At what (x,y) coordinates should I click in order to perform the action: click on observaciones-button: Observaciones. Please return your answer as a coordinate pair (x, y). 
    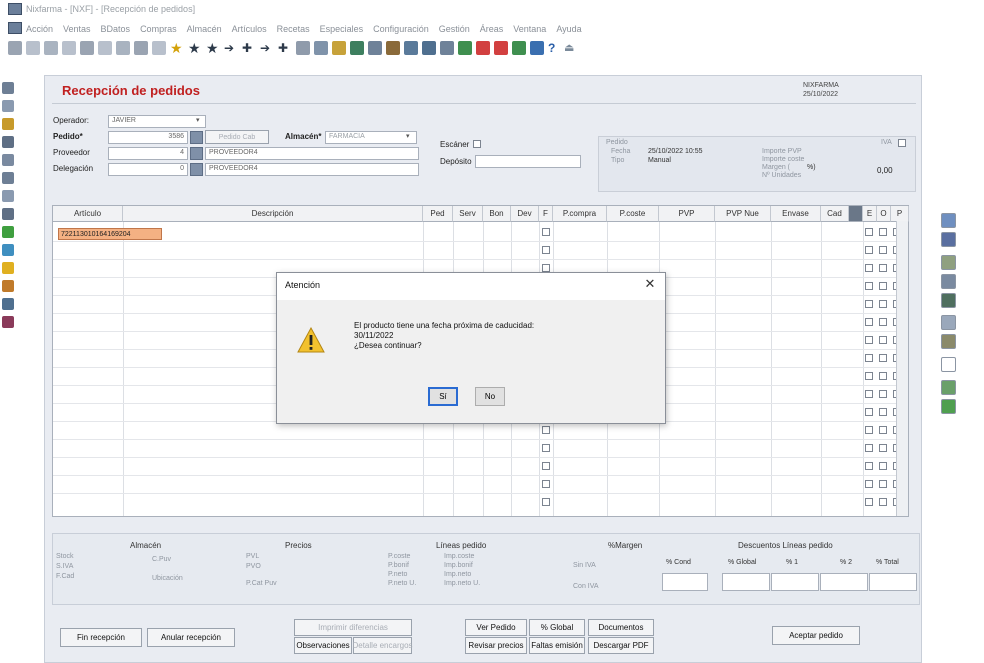
    Looking at the image, I should click on (323, 645).